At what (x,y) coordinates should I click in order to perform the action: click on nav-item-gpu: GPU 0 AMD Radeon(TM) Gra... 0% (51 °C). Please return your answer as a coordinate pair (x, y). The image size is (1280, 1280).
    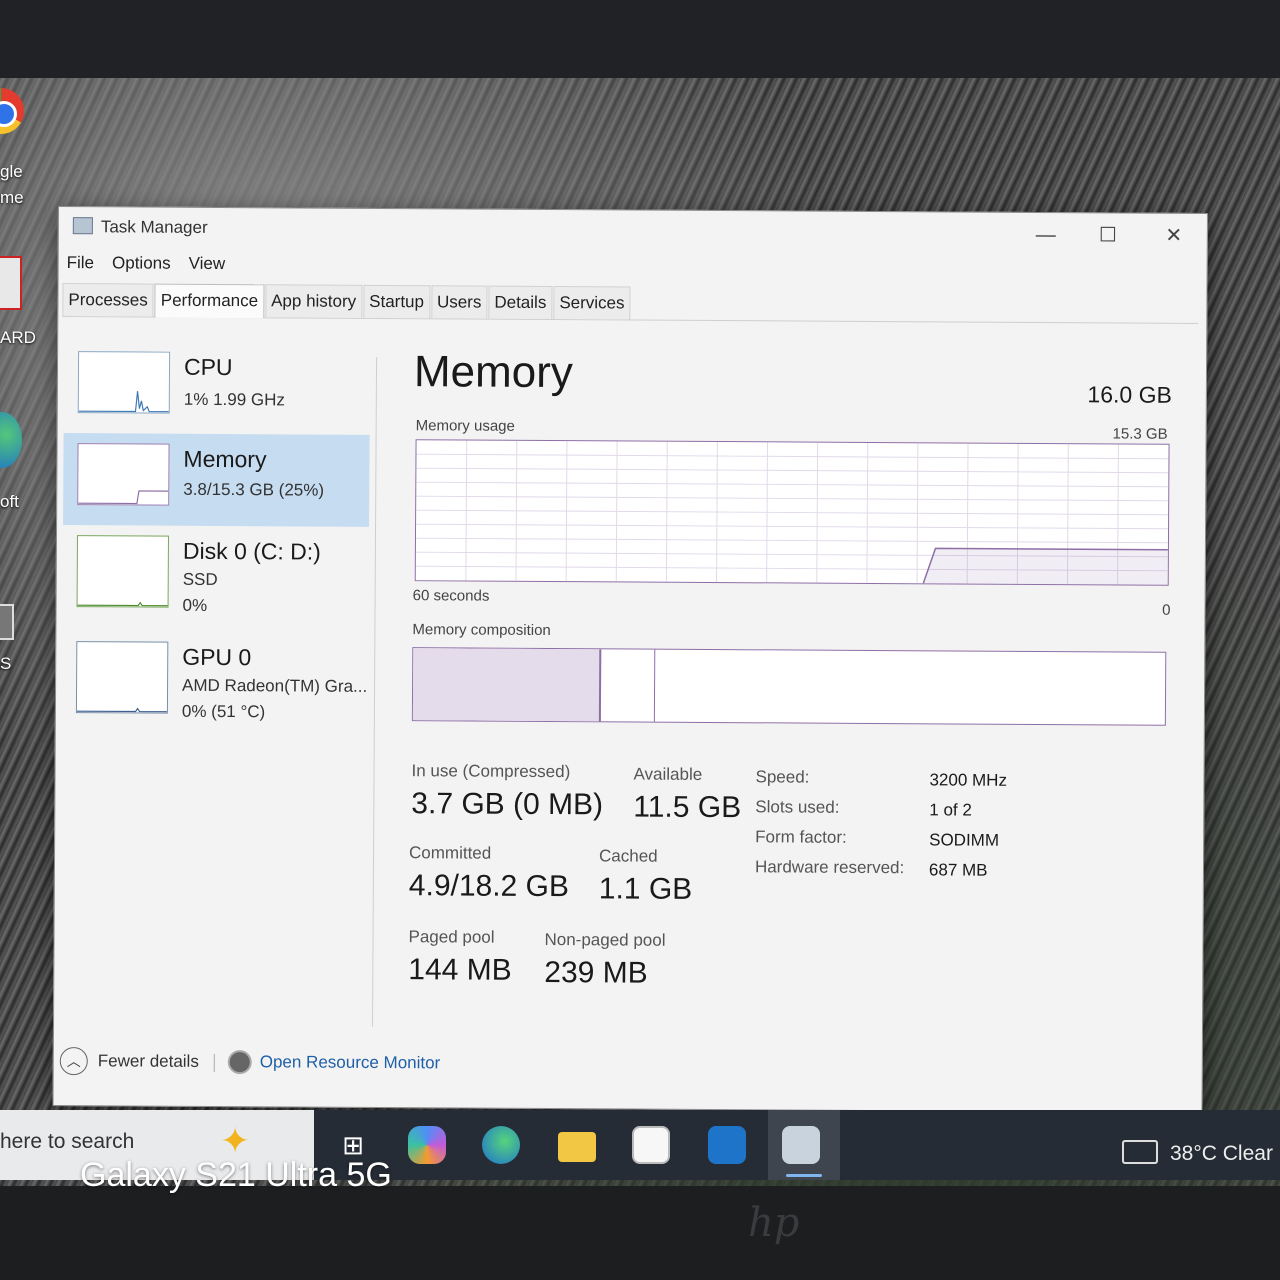
    Looking at the image, I should click on (215, 678).